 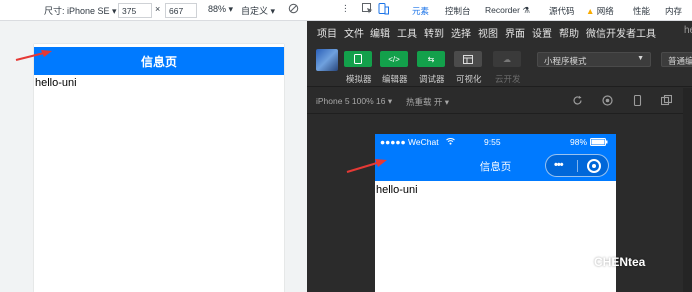 What do you see at coordinates (559, 165) in the screenshot?
I see `more-dots-icon: •••` at bounding box center [559, 165].